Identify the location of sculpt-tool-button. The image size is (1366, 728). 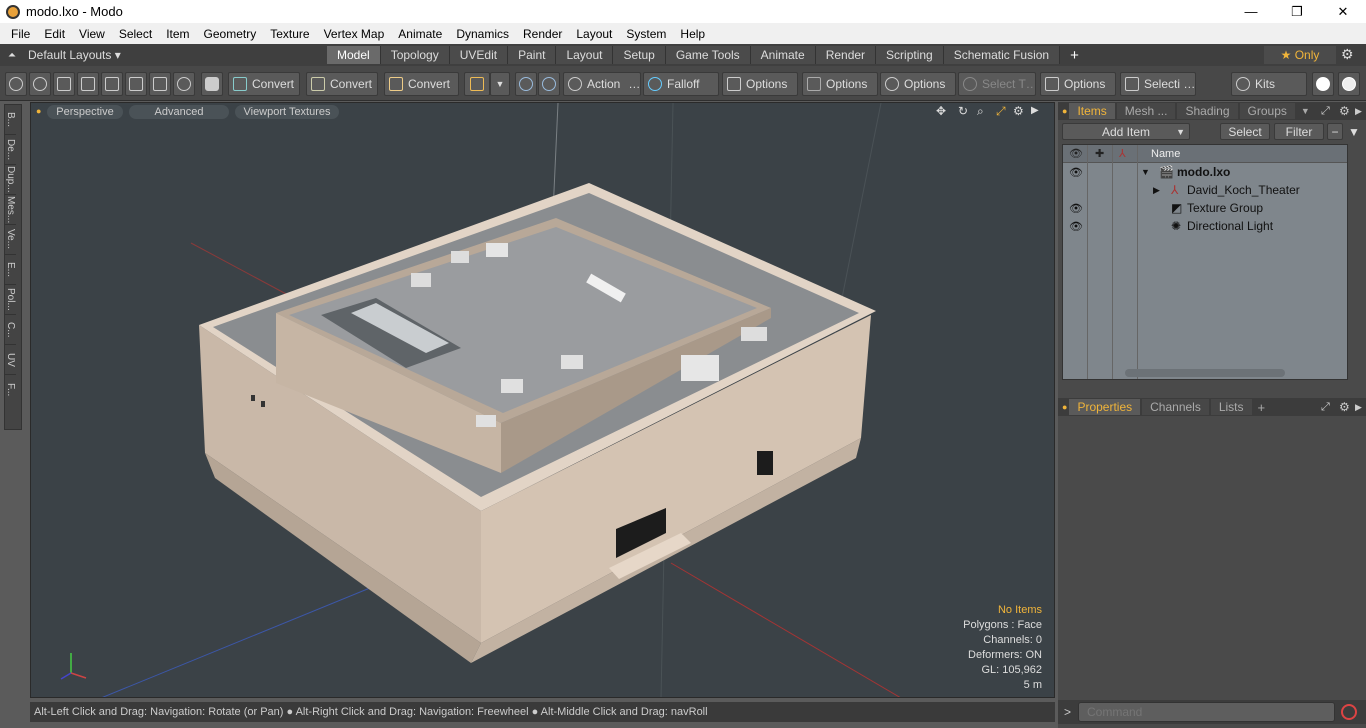
(88, 84).